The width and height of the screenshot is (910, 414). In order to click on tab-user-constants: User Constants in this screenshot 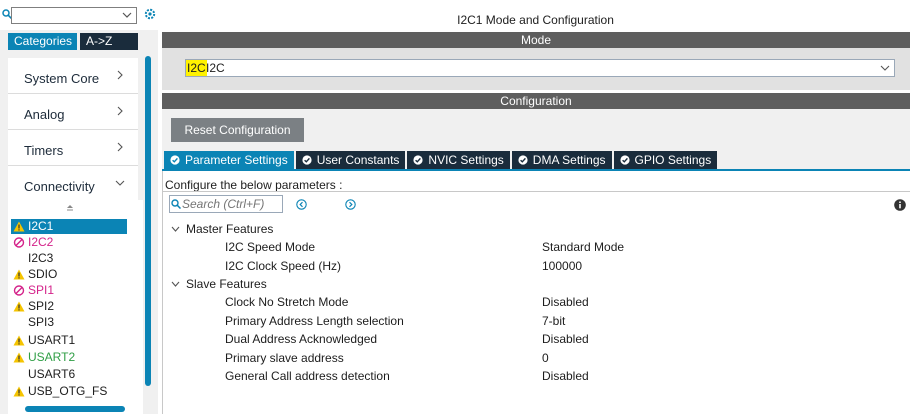, I will do `click(350, 160)`.